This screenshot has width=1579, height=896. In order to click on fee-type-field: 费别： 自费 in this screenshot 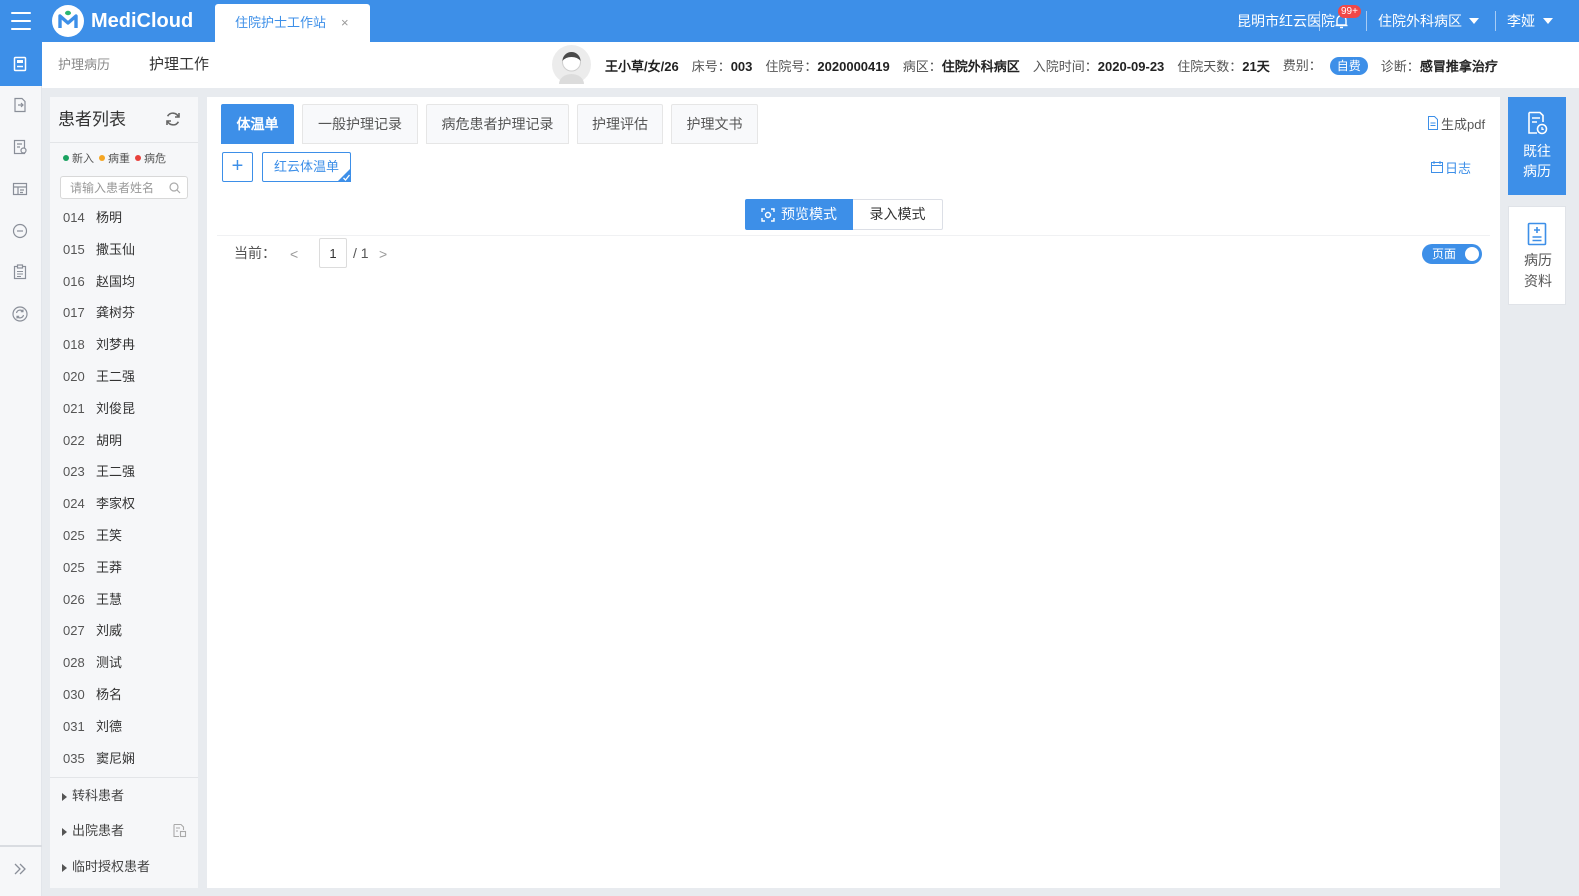, I will do `click(1325, 65)`.